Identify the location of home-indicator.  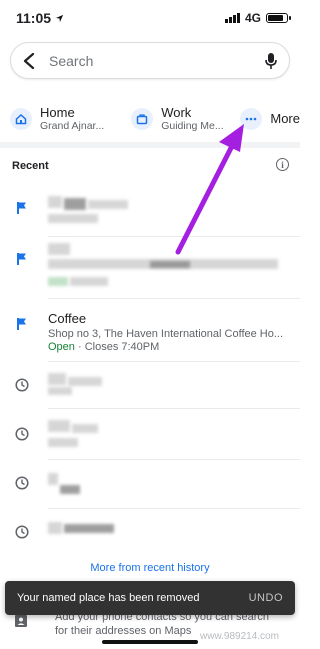
(150, 642).